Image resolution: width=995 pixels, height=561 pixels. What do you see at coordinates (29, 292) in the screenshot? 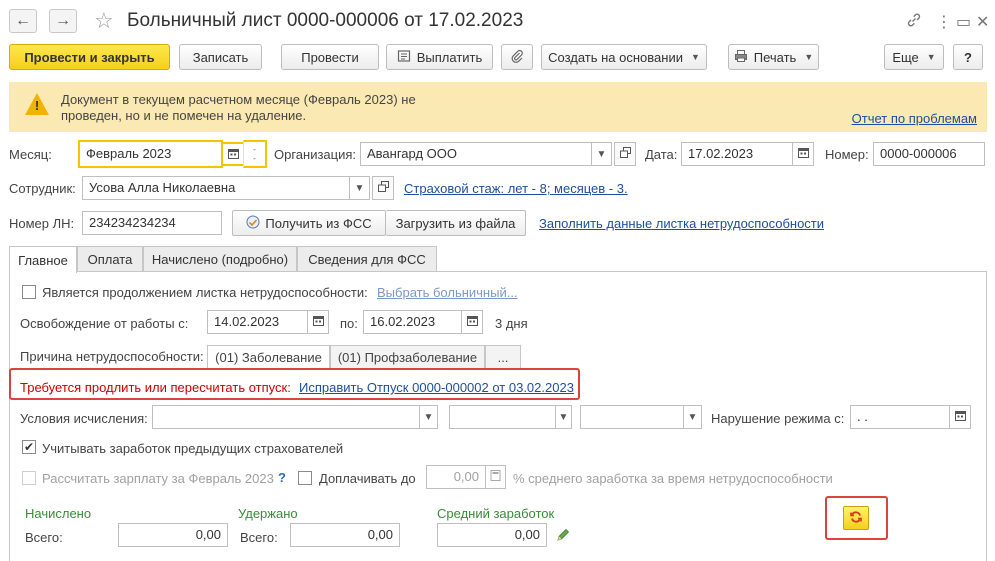
I see `continuation-checkbox` at bounding box center [29, 292].